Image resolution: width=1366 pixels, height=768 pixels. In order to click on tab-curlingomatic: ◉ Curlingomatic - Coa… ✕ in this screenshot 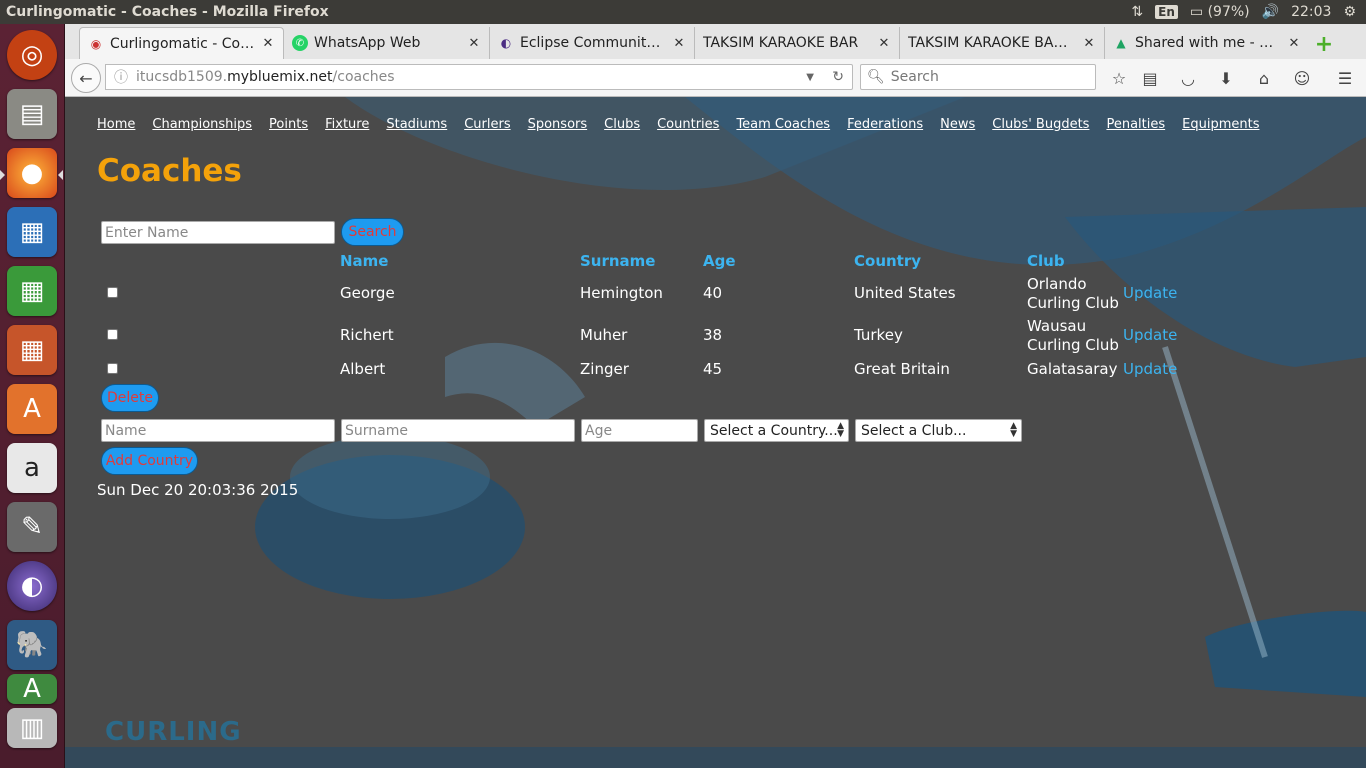, I will do `click(181, 43)`.